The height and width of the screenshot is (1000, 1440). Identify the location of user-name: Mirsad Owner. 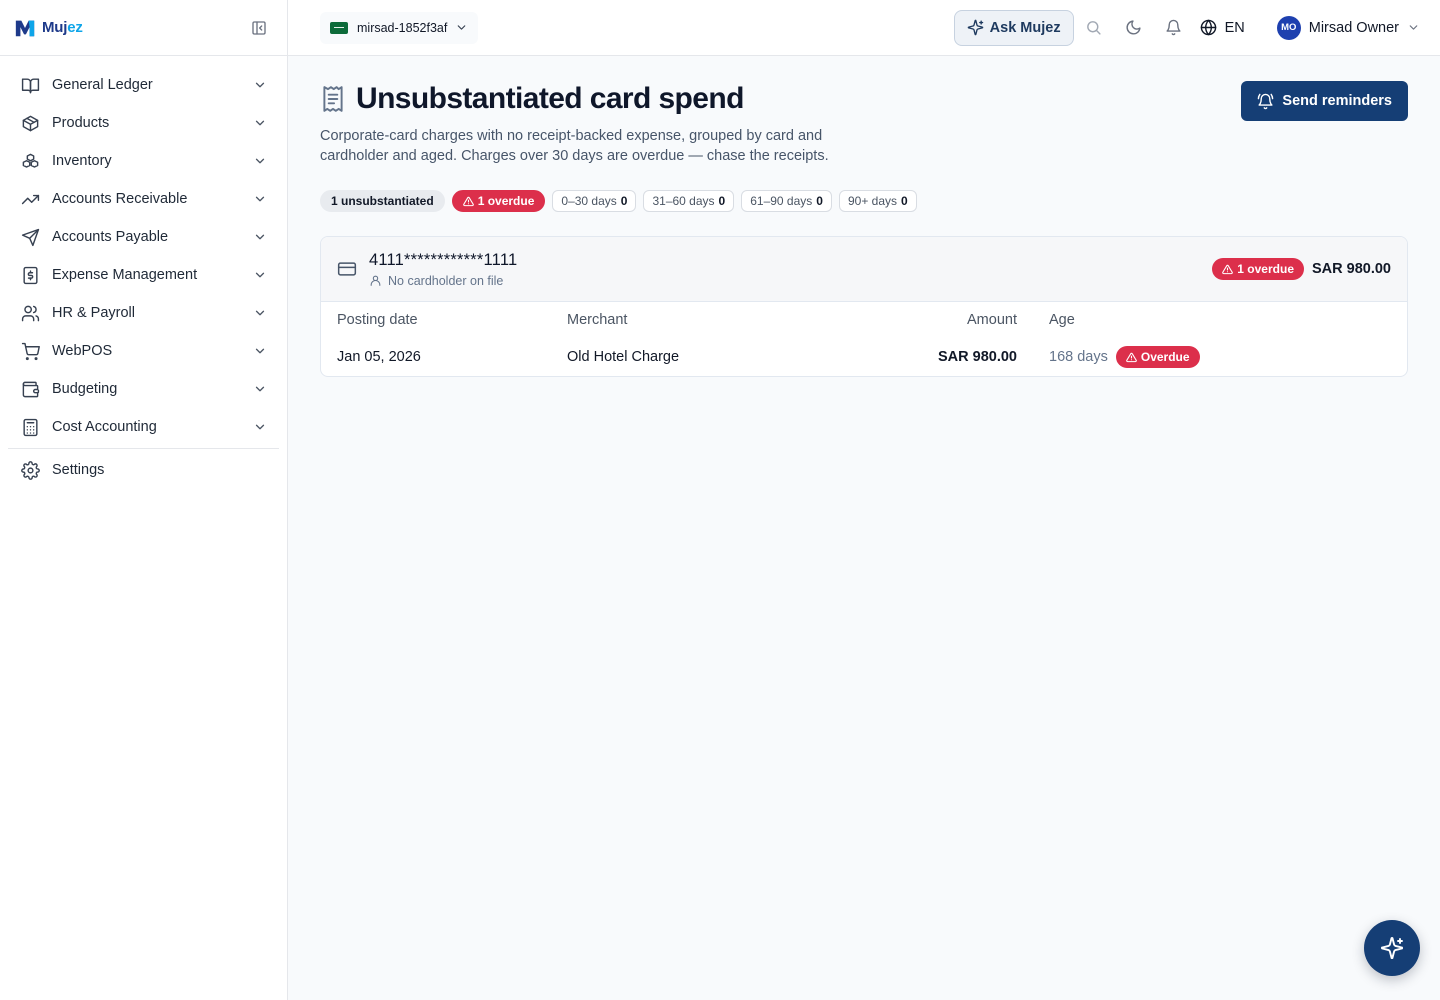
(1353, 27).